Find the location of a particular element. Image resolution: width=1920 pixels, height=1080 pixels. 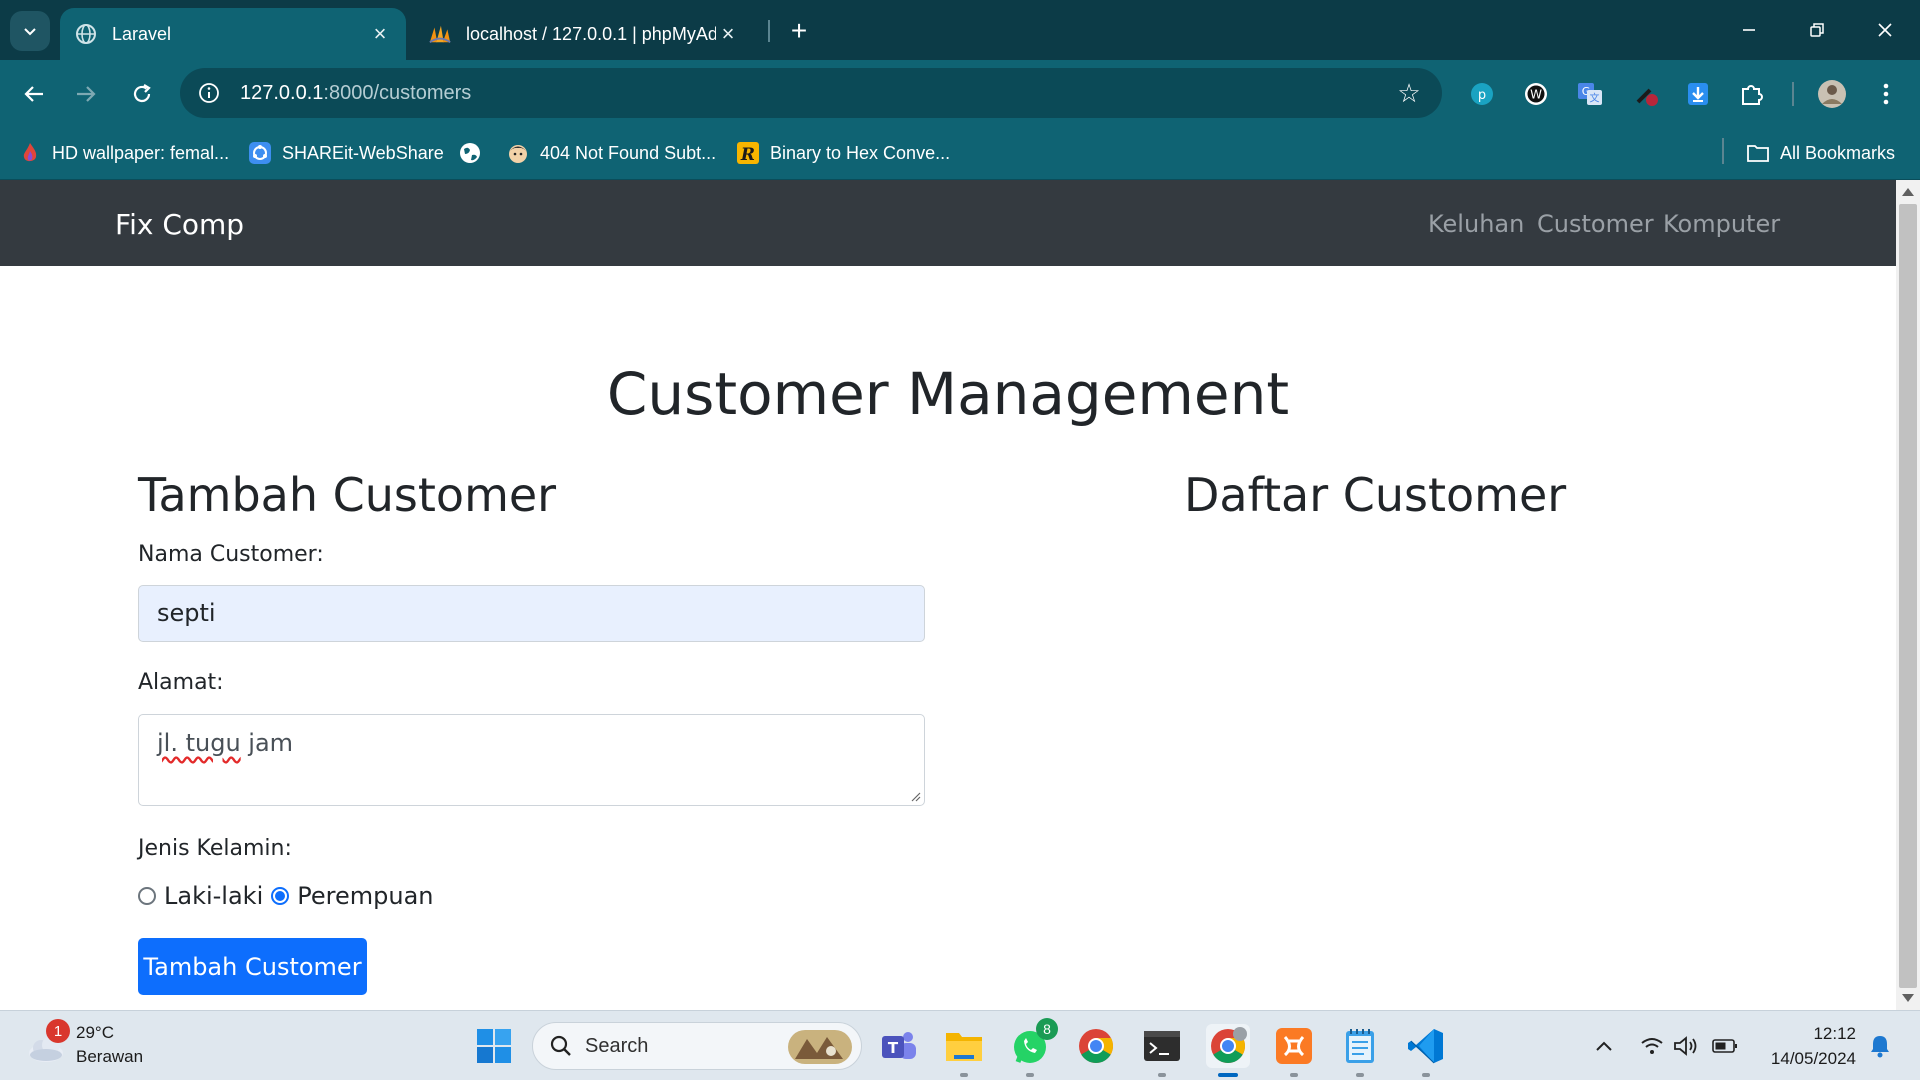

profile-avatar is located at coordinates (1832, 94).